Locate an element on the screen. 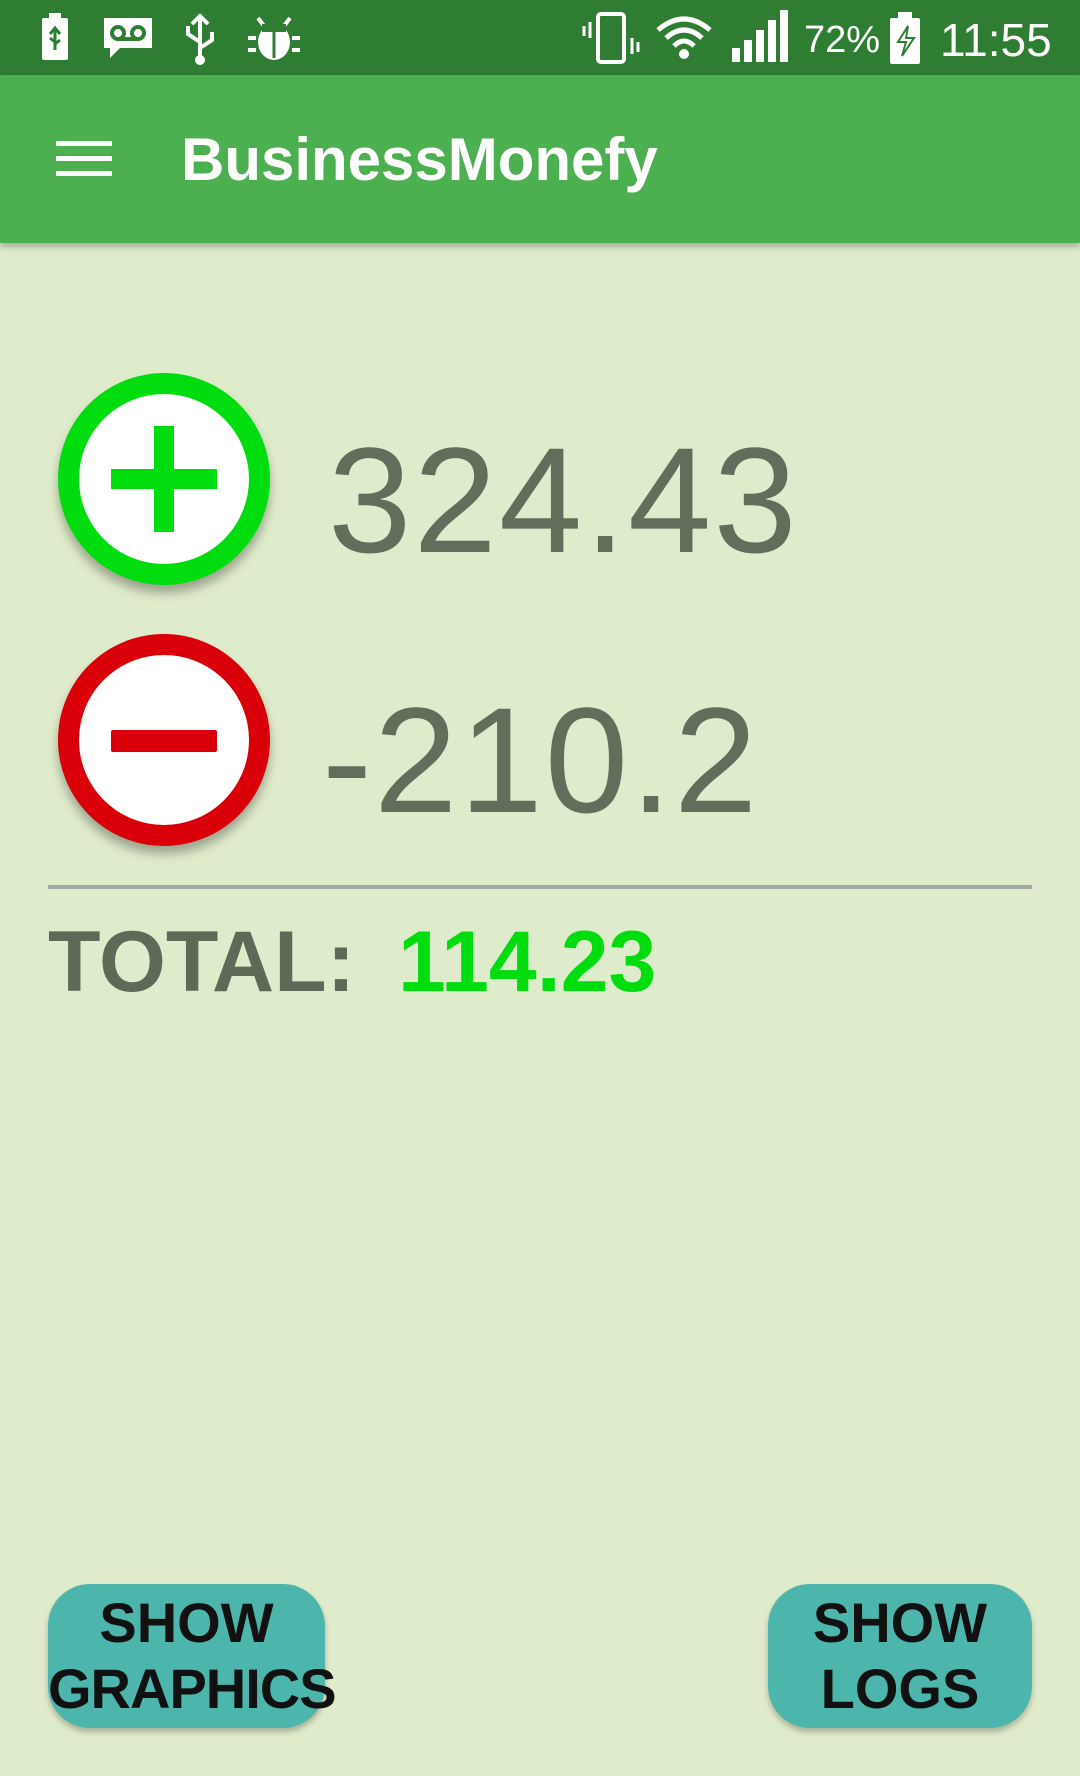  usb-icon is located at coordinates (200, 38).